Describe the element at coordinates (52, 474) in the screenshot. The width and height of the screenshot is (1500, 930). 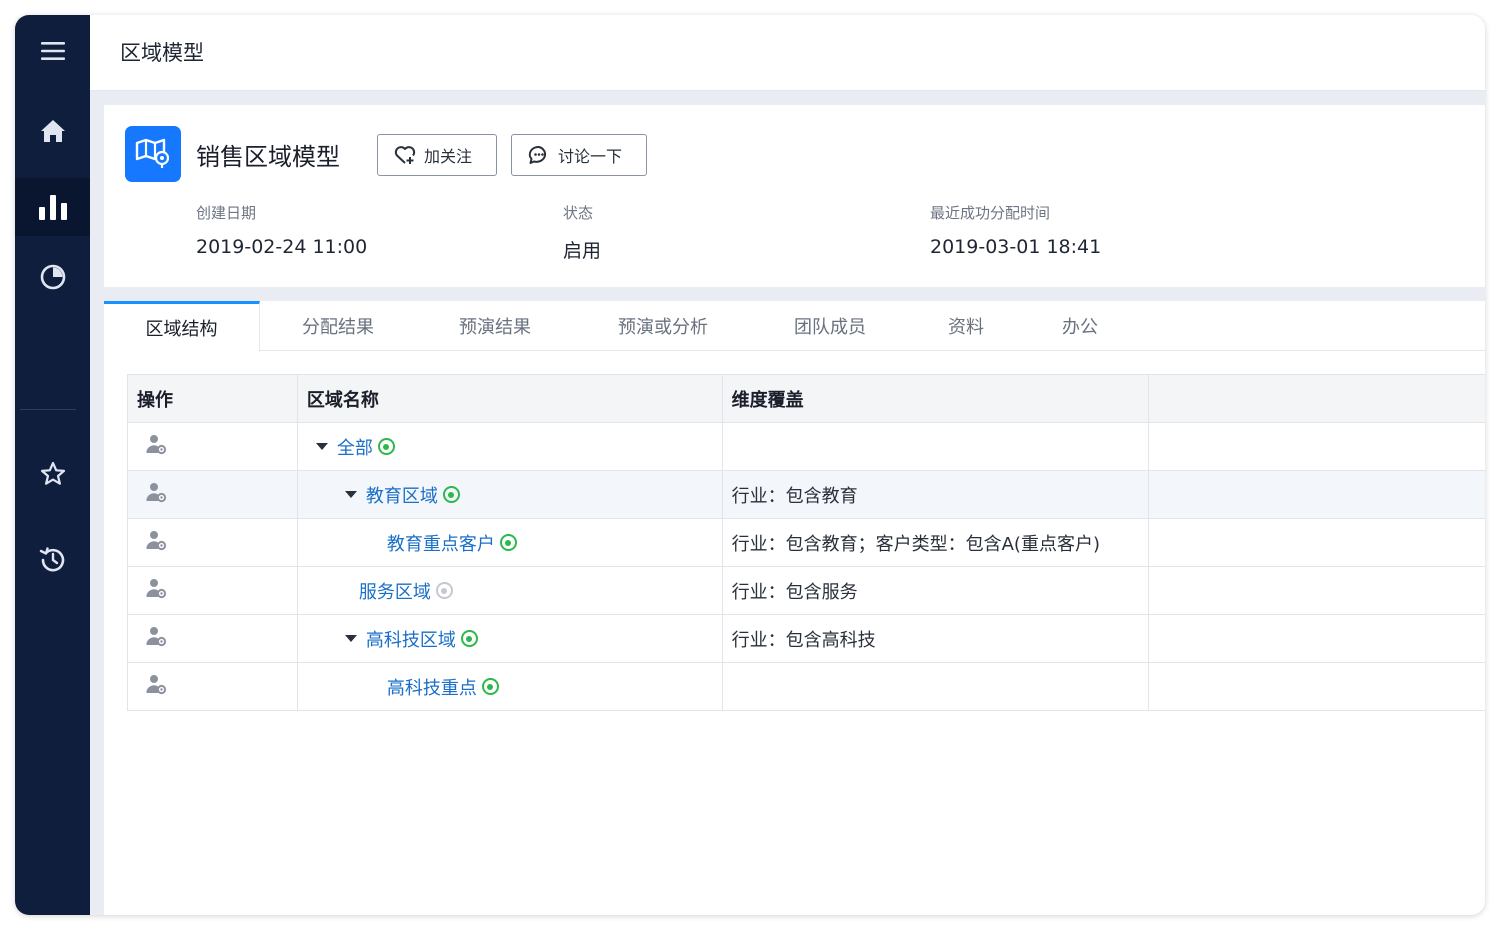
I see `star-icon` at that location.